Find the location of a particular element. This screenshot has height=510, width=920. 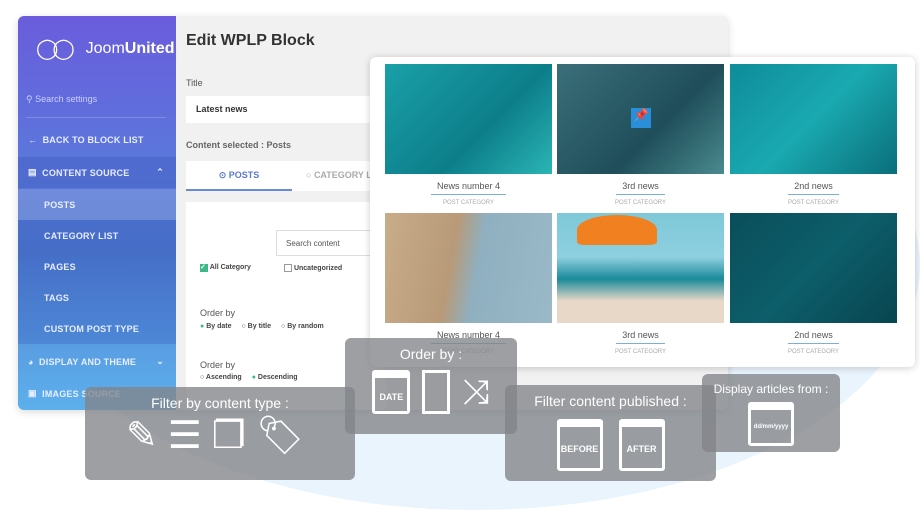

calendar-date-icon: DATE is located at coordinates (391, 392).